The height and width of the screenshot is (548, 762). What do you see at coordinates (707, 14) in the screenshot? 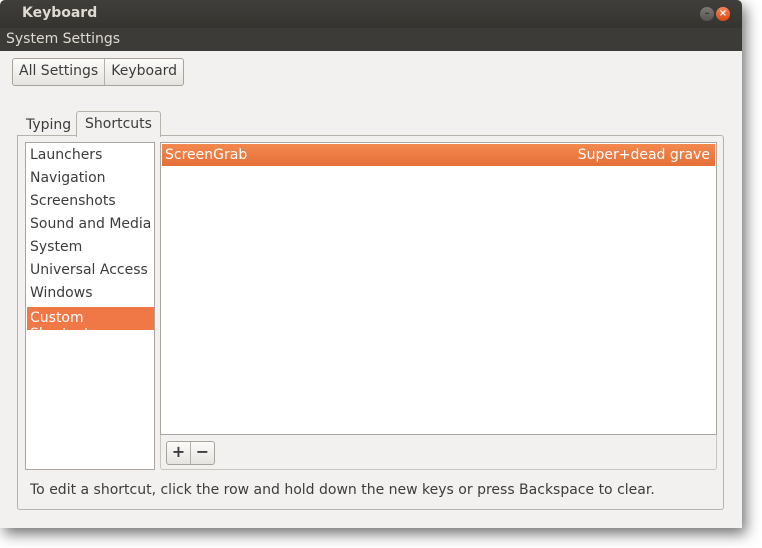
I see `minimize-icon: –` at bounding box center [707, 14].